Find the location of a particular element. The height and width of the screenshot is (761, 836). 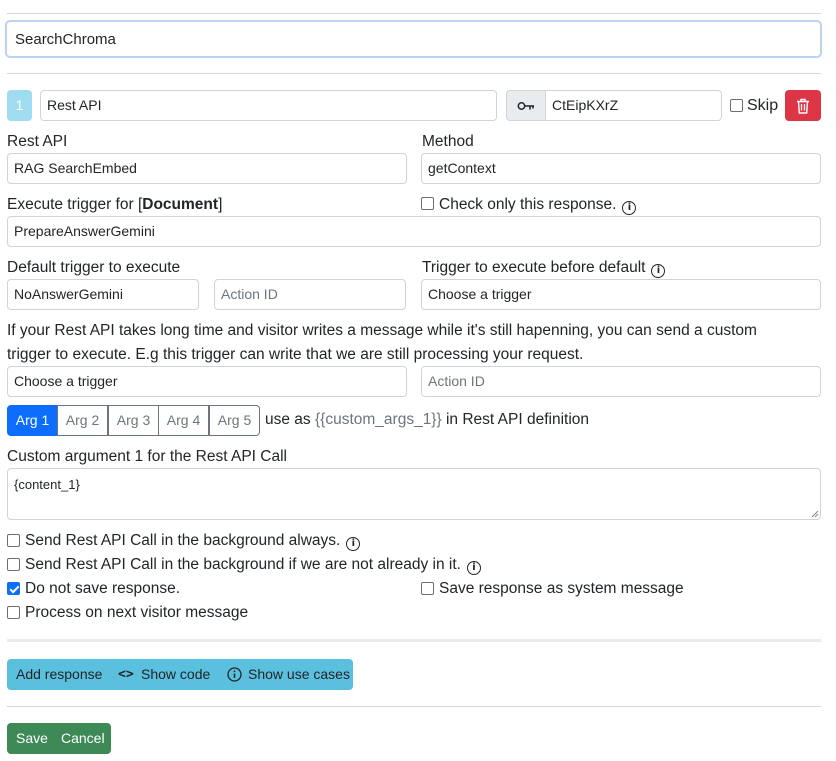

resize-handle-icon is located at coordinates (815, 514).